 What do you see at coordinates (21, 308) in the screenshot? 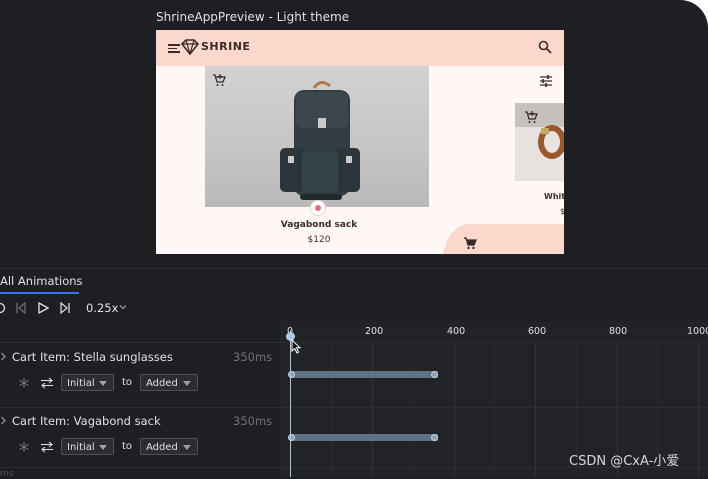
I see `skip-to-start-icon` at bounding box center [21, 308].